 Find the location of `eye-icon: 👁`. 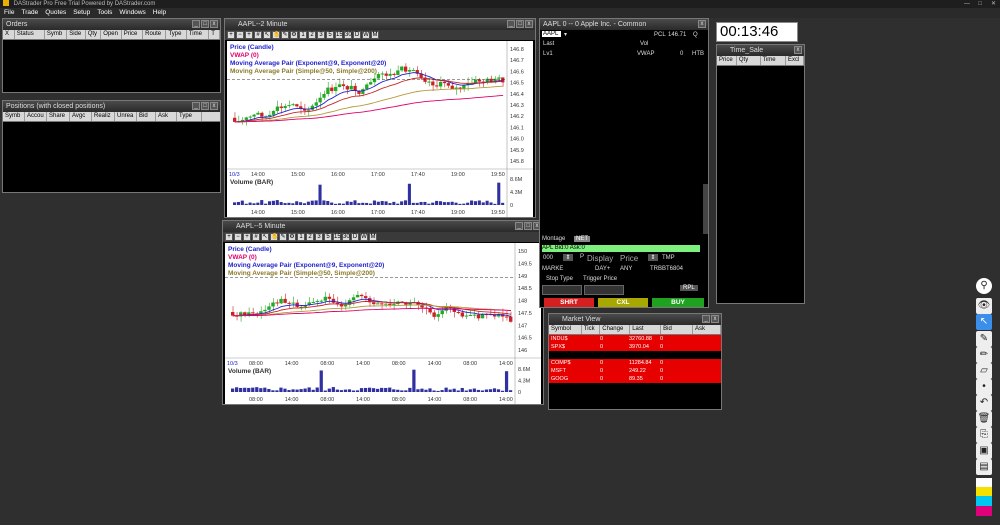

eye-icon: 👁 is located at coordinates (984, 306).